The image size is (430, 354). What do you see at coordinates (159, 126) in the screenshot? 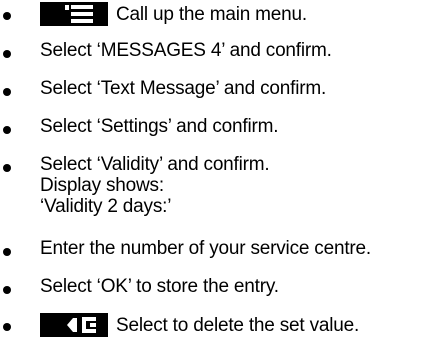
I see `step-text: Select ‘Settings’ and confirm.` at bounding box center [159, 126].